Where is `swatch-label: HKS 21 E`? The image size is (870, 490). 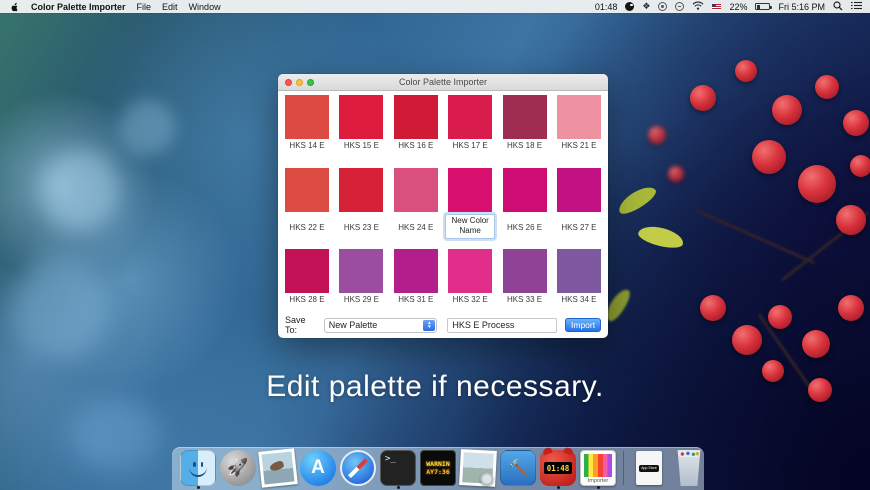
swatch-label: HKS 21 E is located at coordinates (579, 145).